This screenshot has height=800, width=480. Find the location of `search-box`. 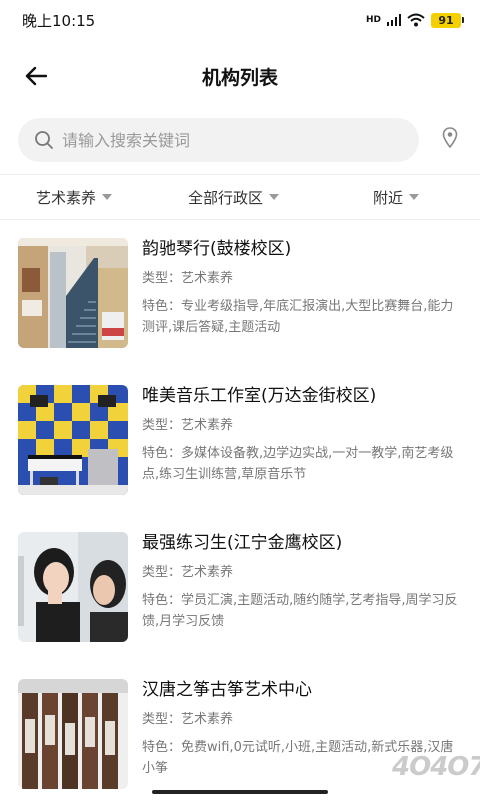

search-box is located at coordinates (218, 140).